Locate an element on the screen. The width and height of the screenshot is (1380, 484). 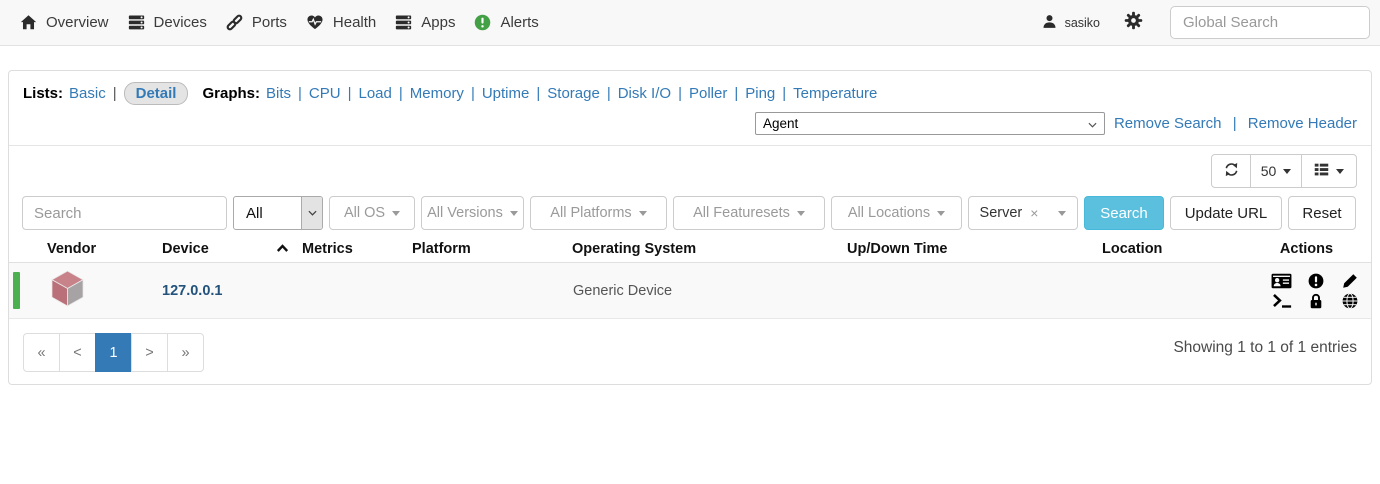
user-menu: sasiko is located at coordinates (1071, 23).